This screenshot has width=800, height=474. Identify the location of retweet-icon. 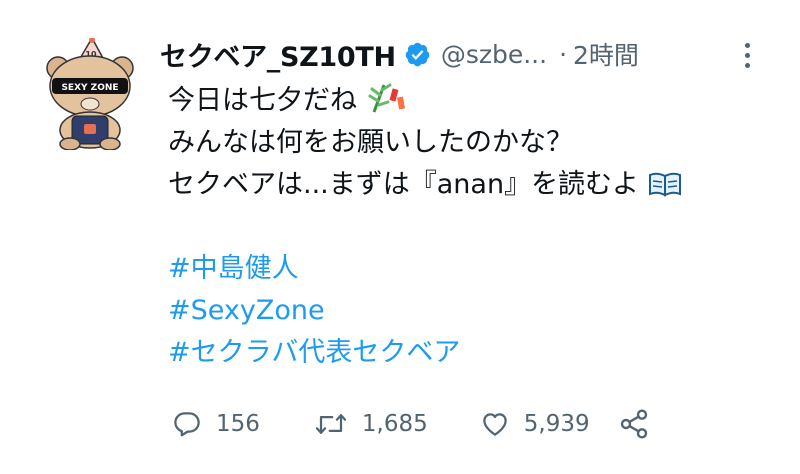
(331, 424).